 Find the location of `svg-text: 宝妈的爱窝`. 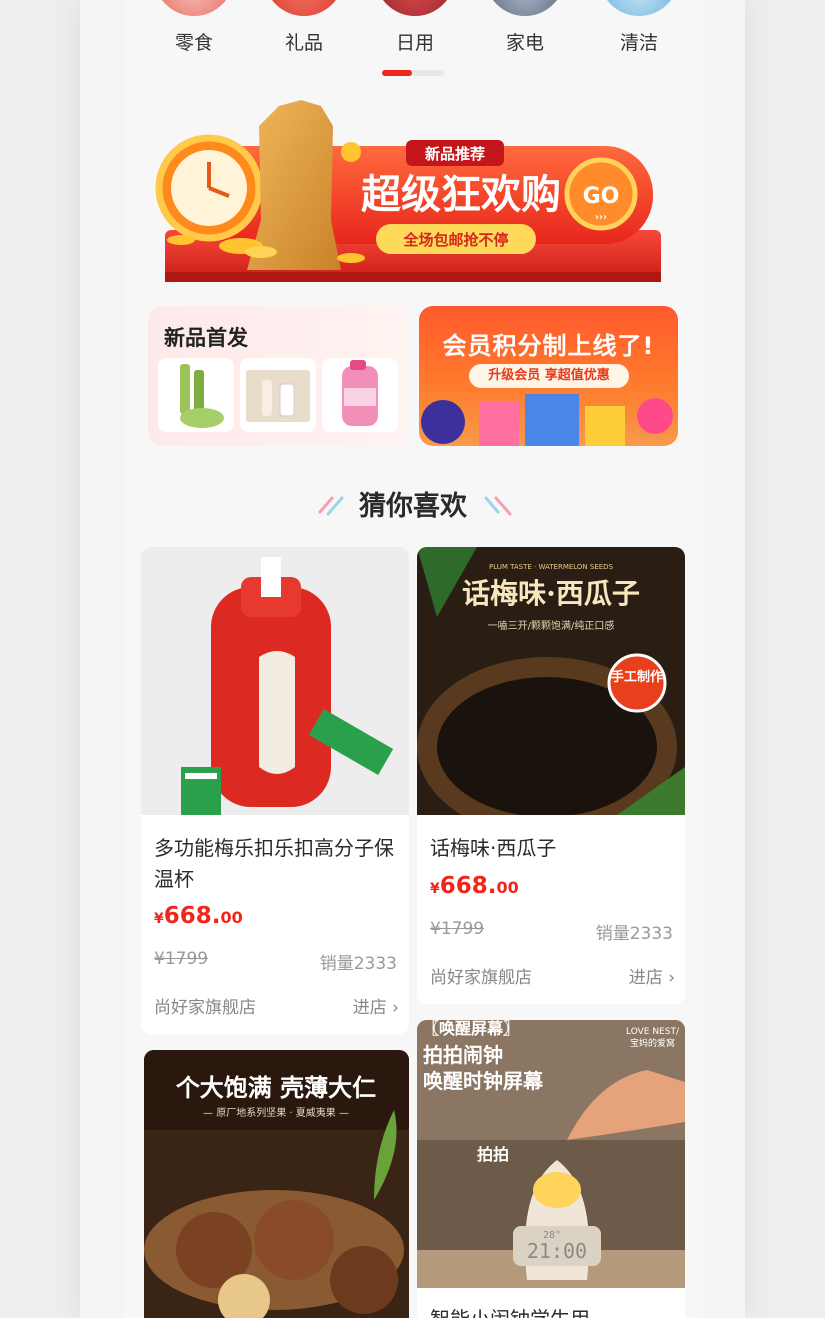

svg-text: 宝妈的爱窝 is located at coordinates (652, 1043).